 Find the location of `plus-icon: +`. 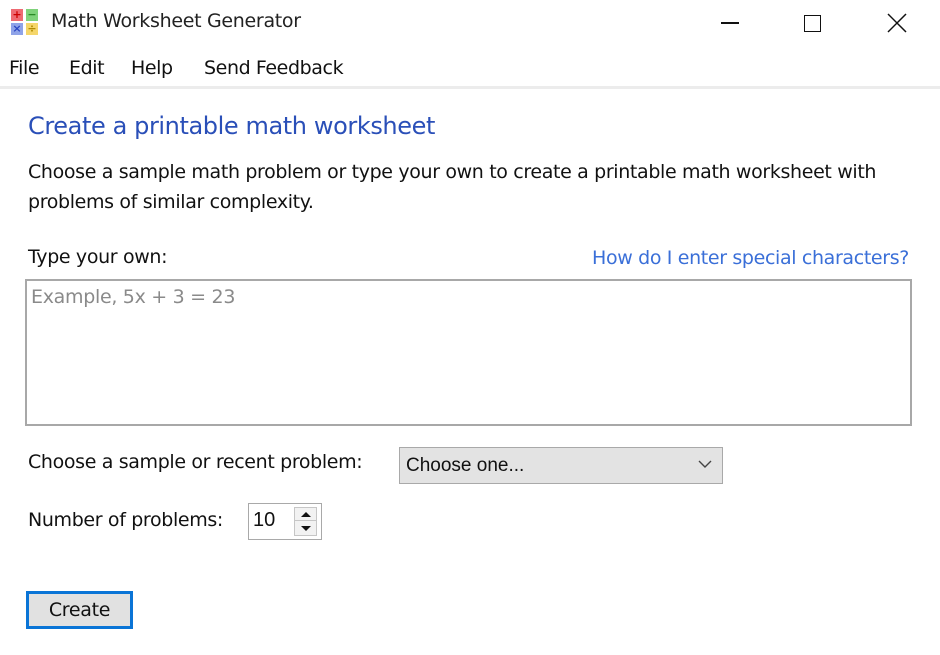

plus-icon: + is located at coordinates (17, 14).